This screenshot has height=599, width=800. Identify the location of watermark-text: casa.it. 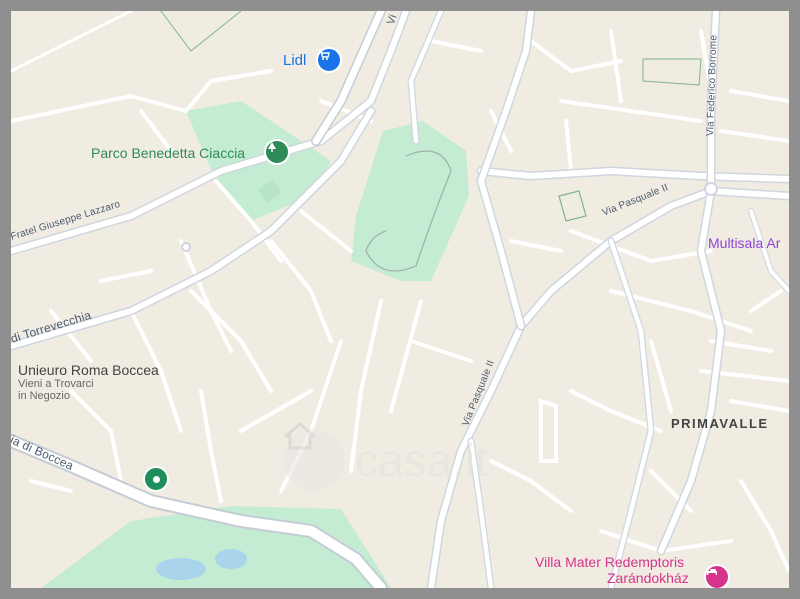
(421, 460).